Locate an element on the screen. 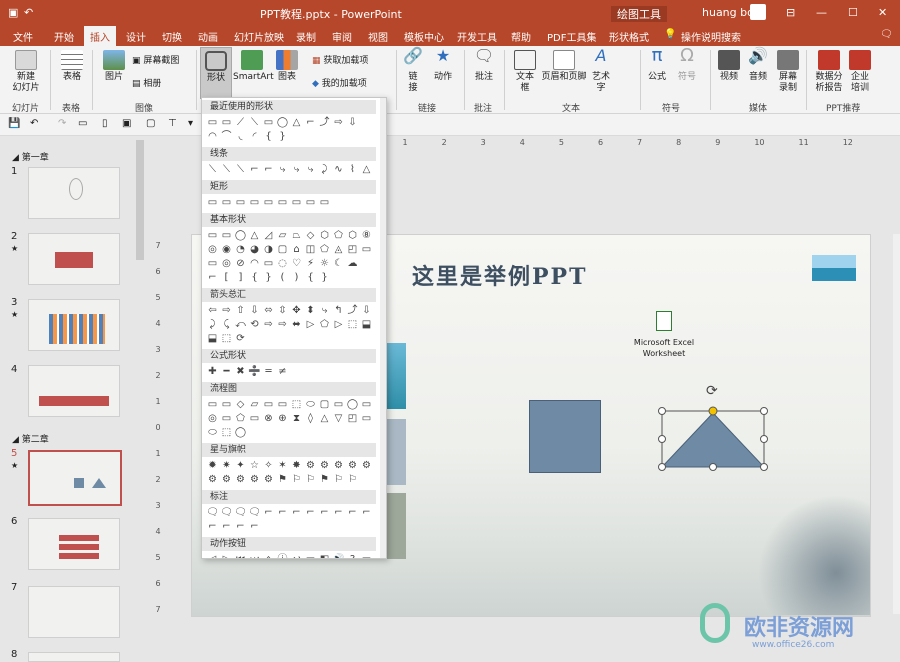  shape-option: [ is located at coordinates (226, 278).